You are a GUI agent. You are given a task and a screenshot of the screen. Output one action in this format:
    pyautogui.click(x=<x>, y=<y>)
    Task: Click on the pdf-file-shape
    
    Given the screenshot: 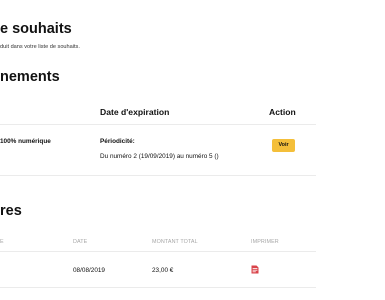 What is the action you would take?
    pyautogui.click(x=255, y=269)
    